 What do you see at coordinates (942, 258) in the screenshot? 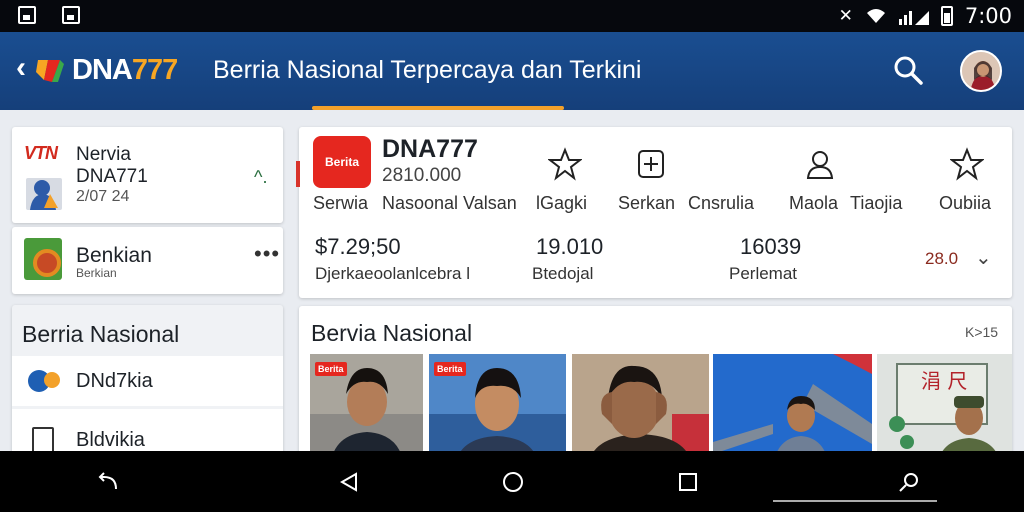
I see `extra-value: 28.0` at bounding box center [942, 258].